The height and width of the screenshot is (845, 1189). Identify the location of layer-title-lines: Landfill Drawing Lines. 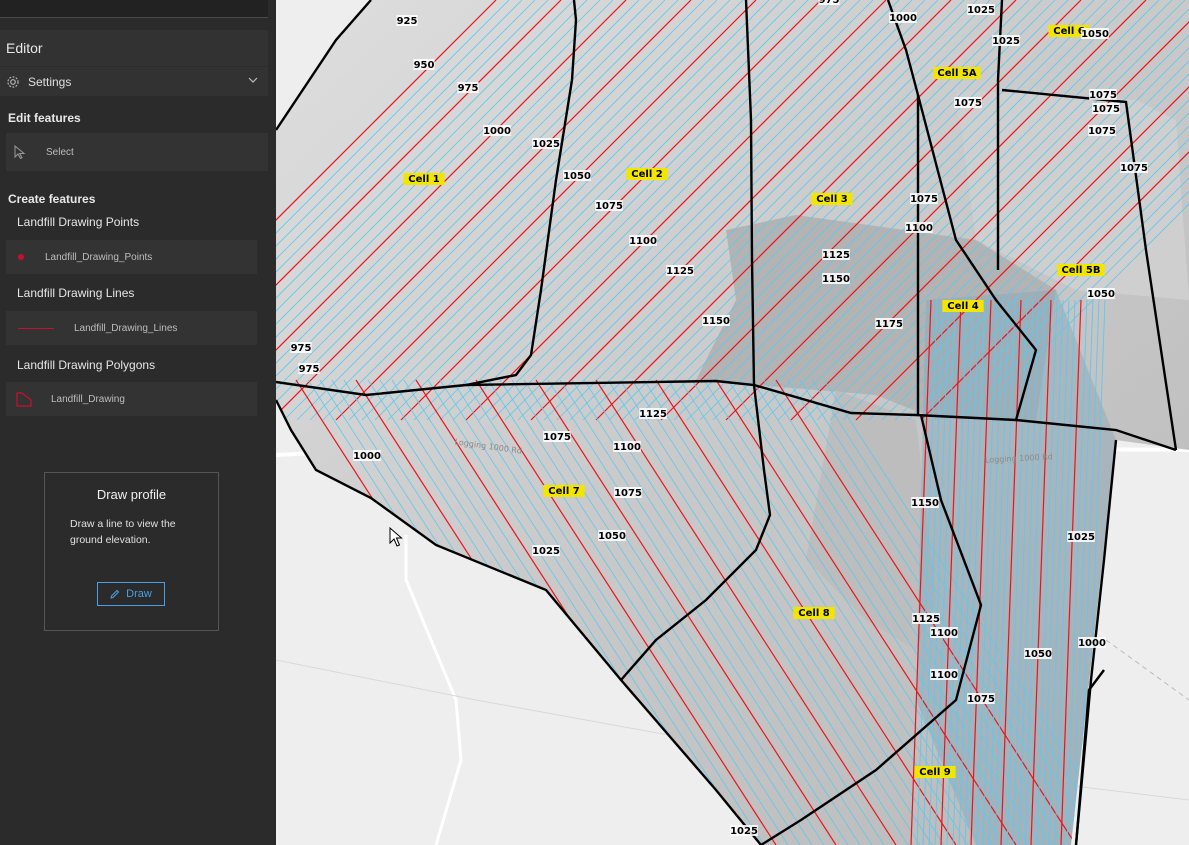
(76, 293).